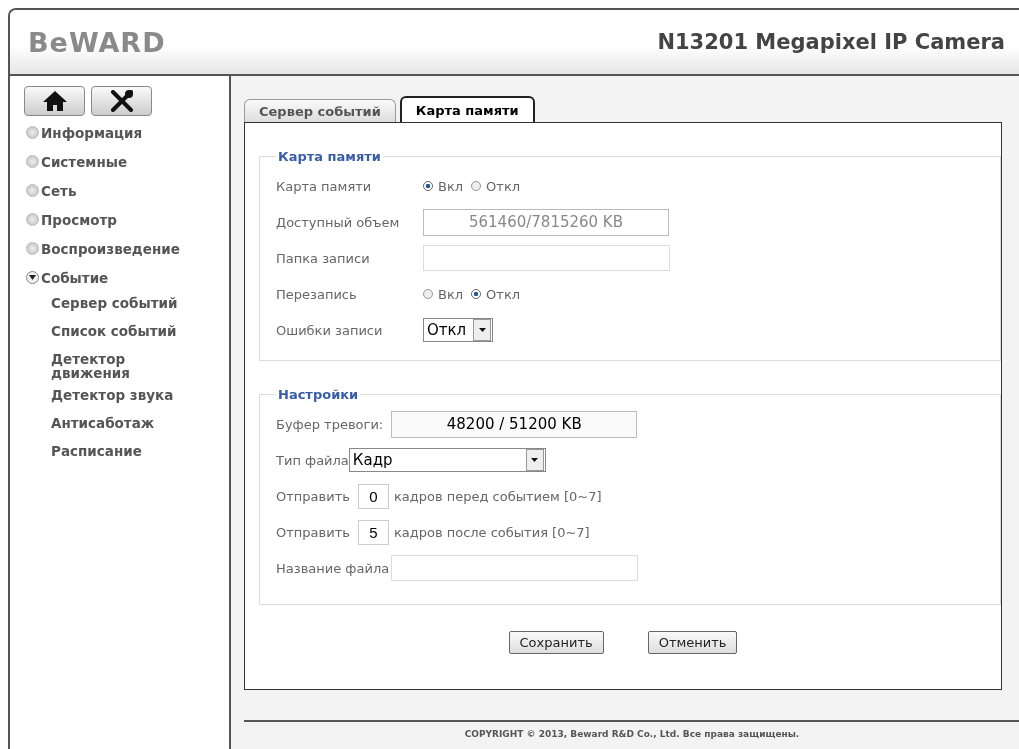 This screenshot has height=749, width=1019. What do you see at coordinates (447, 460) in the screenshot?
I see `dropdown: Кадр` at bounding box center [447, 460].